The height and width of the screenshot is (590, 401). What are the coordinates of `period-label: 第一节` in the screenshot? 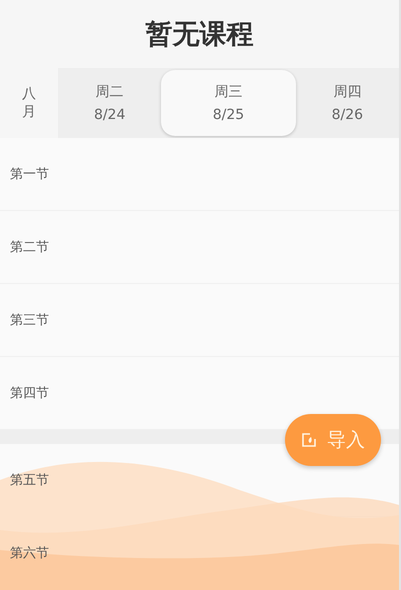 It's located at (29, 174).